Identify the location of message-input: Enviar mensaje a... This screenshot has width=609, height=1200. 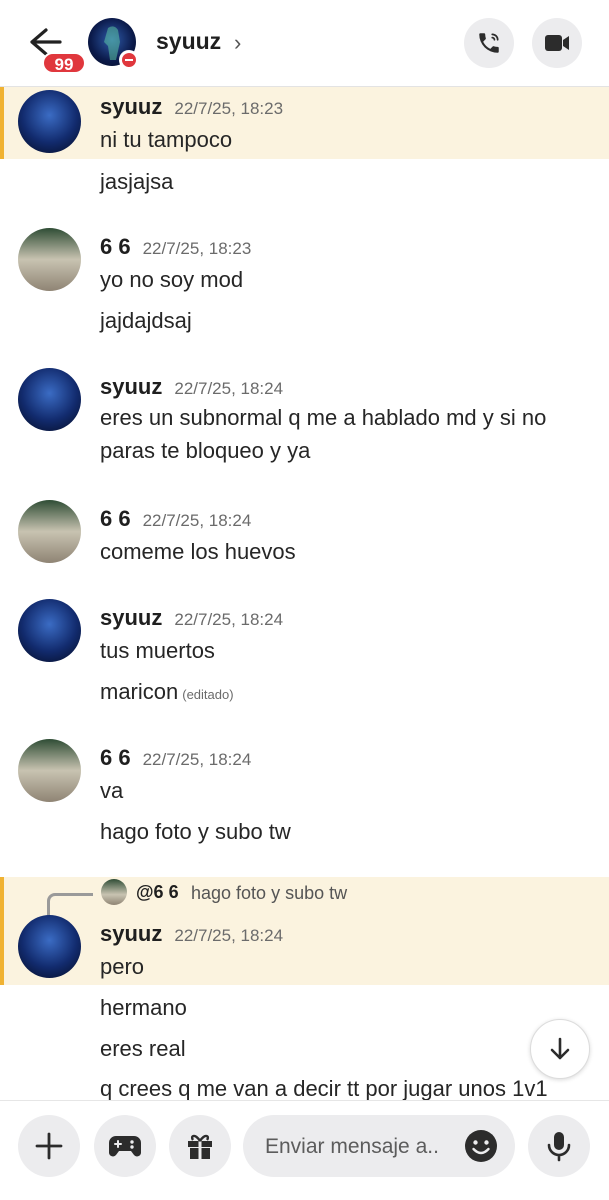
(379, 1146).